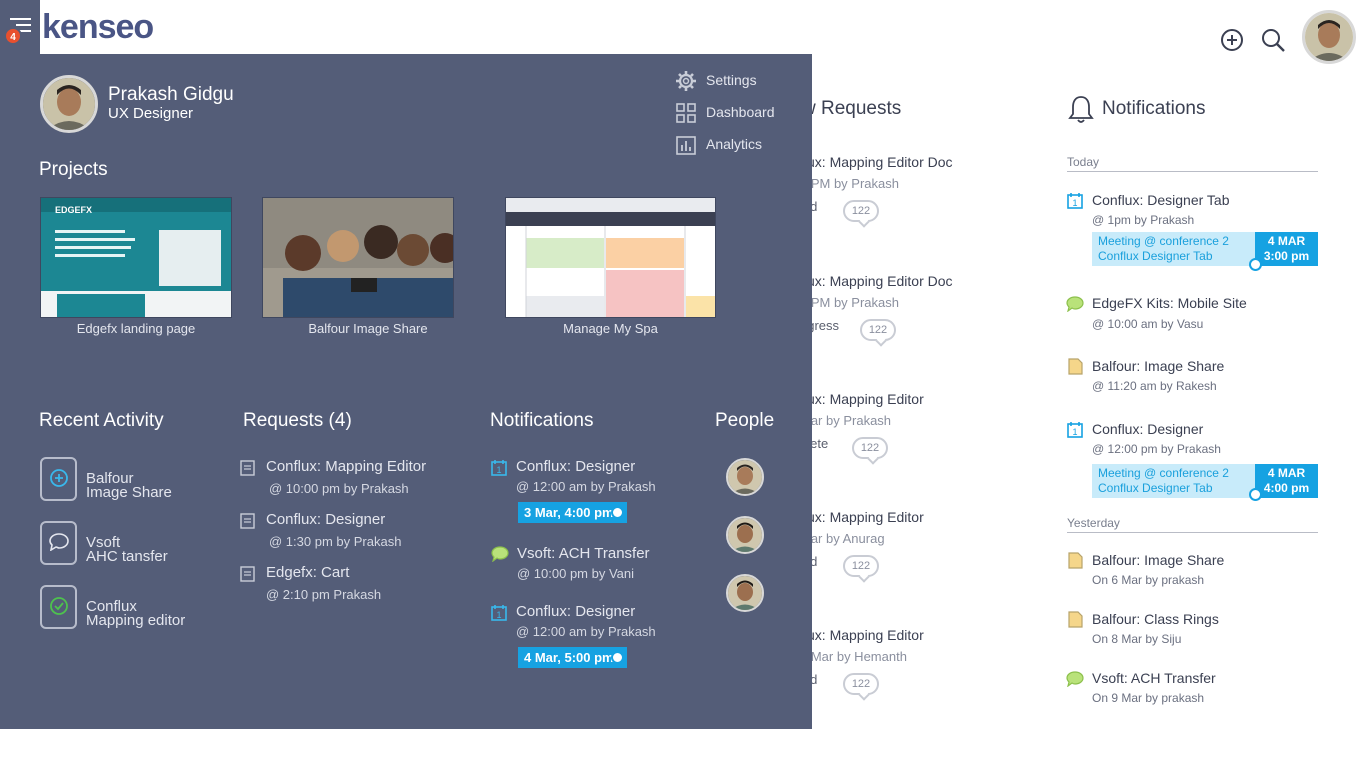 This screenshot has width=1366, height=768. I want to click on request-item: Conflux: Designer @ 1:30 pm by Prakash, so click(350, 531).